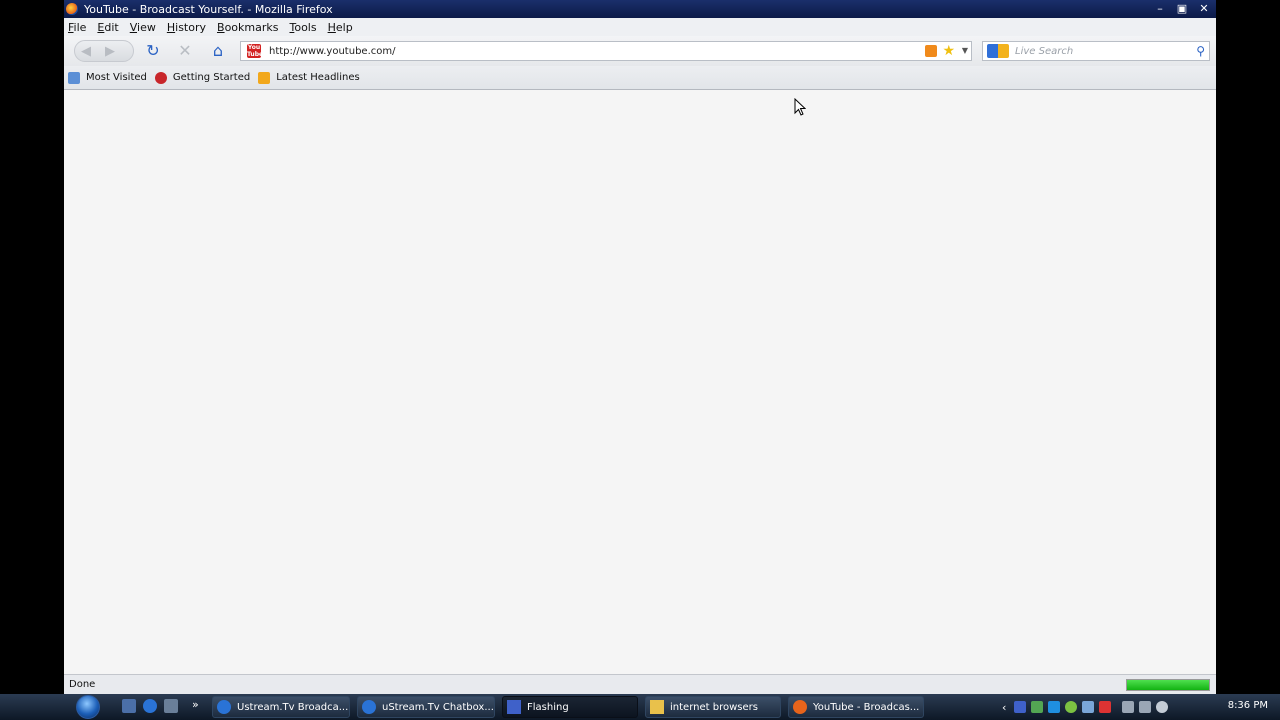 Image resolution: width=1280 pixels, height=720 pixels. What do you see at coordinates (965, 51) in the screenshot?
I see `url-dropdown-icon: ▼` at bounding box center [965, 51].